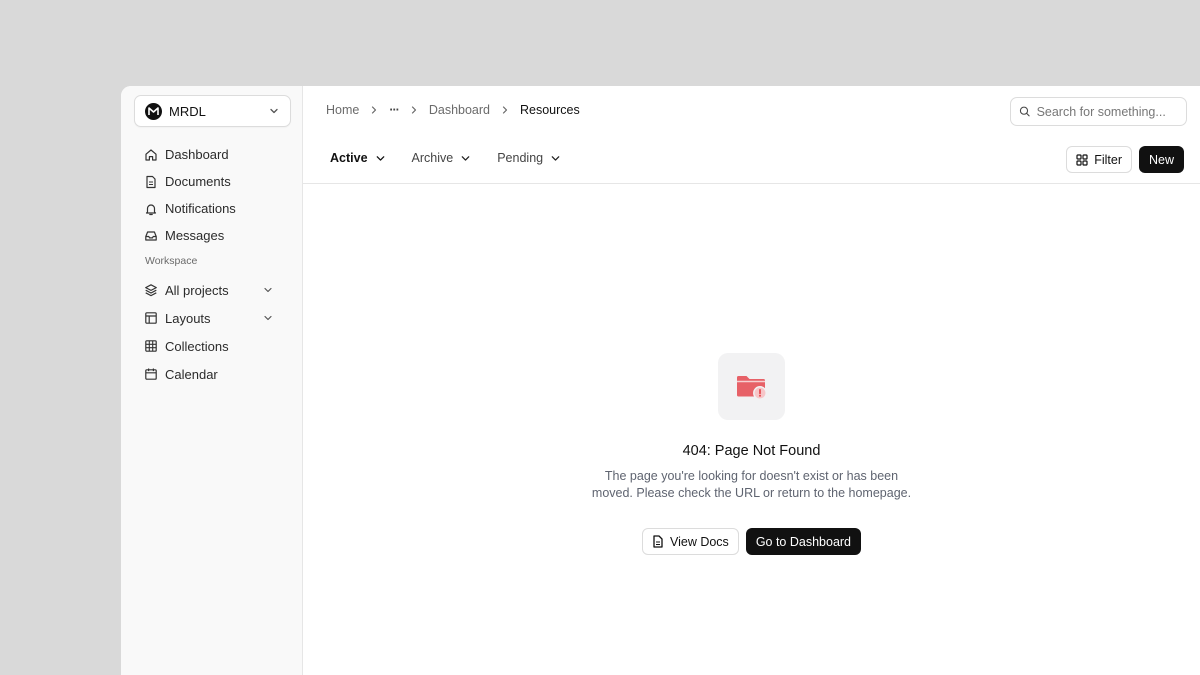 The width and height of the screenshot is (1200, 675). Describe the element at coordinates (751, 451) in the screenshot. I see `empty-state-title: 404: Page Not Found` at that location.